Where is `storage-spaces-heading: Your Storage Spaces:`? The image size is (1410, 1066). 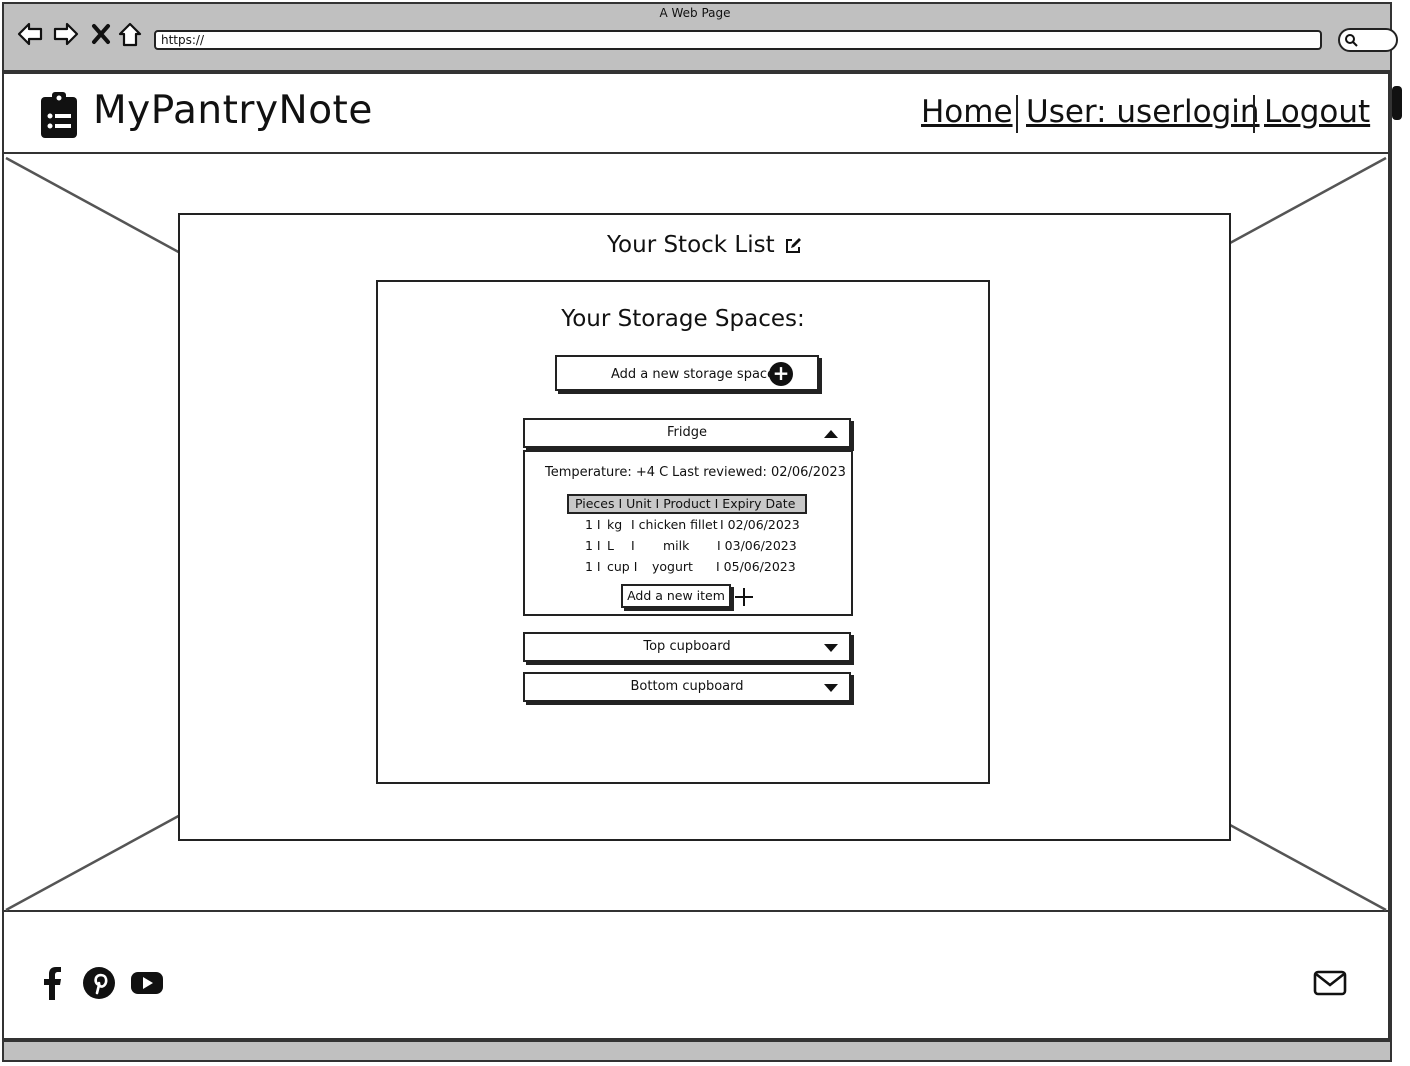 storage-spaces-heading: Your Storage Spaces: is located at coordinates (683, 319).